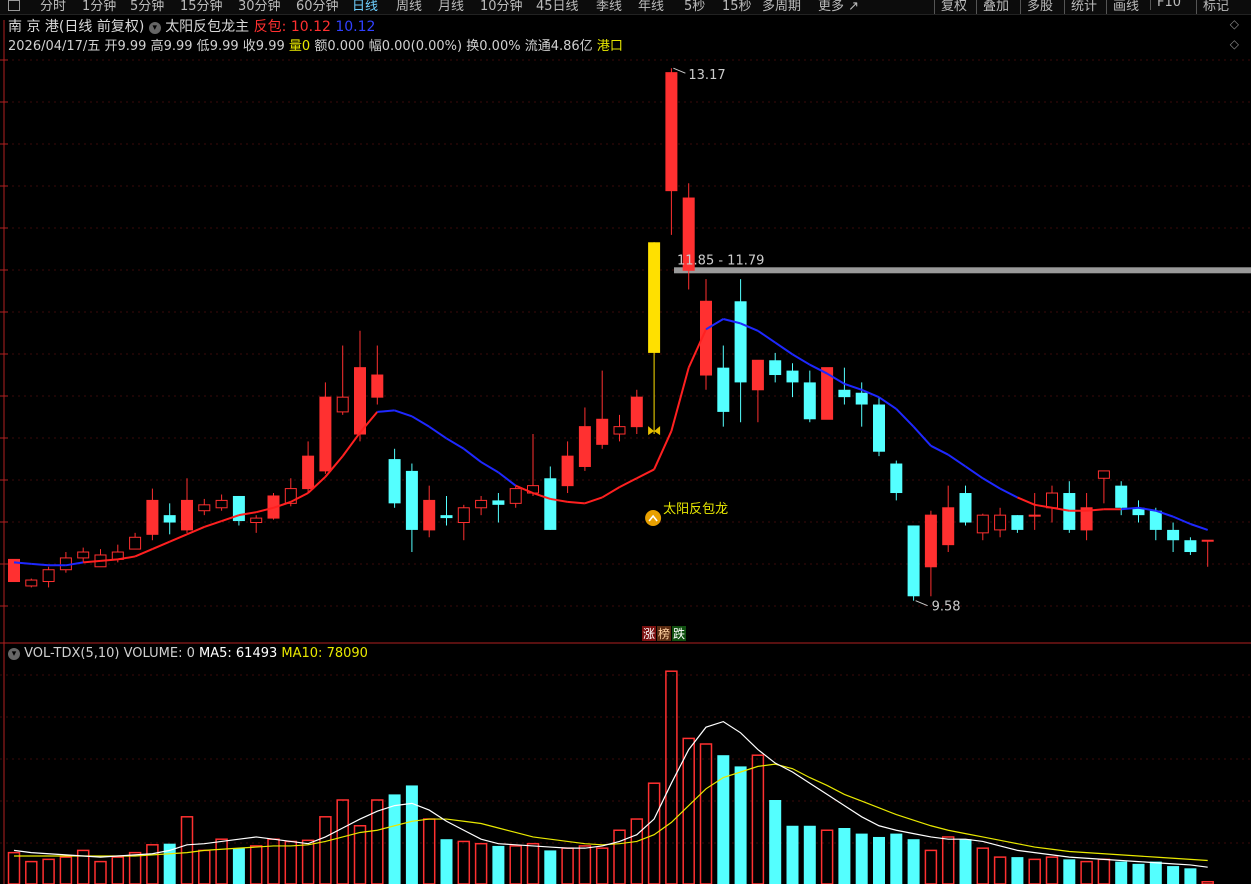 The height and width of the screenshot is (884, 1251). Describe the element at coordinates (706, 75) in the screenshot. I see `high-label: 13.17` at that location.